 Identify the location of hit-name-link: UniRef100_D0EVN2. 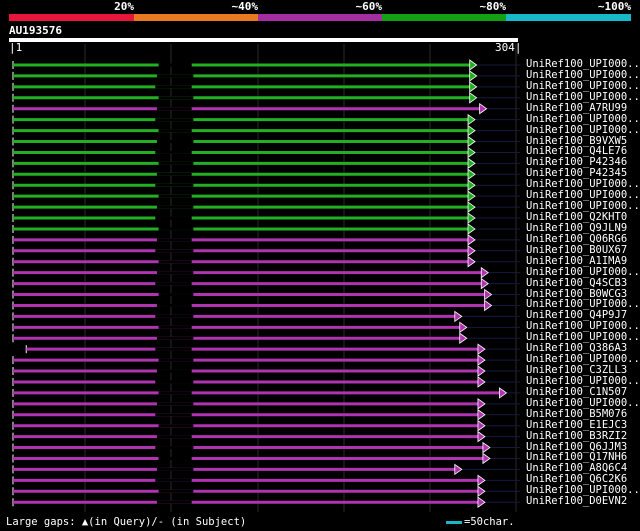
(576, 501).